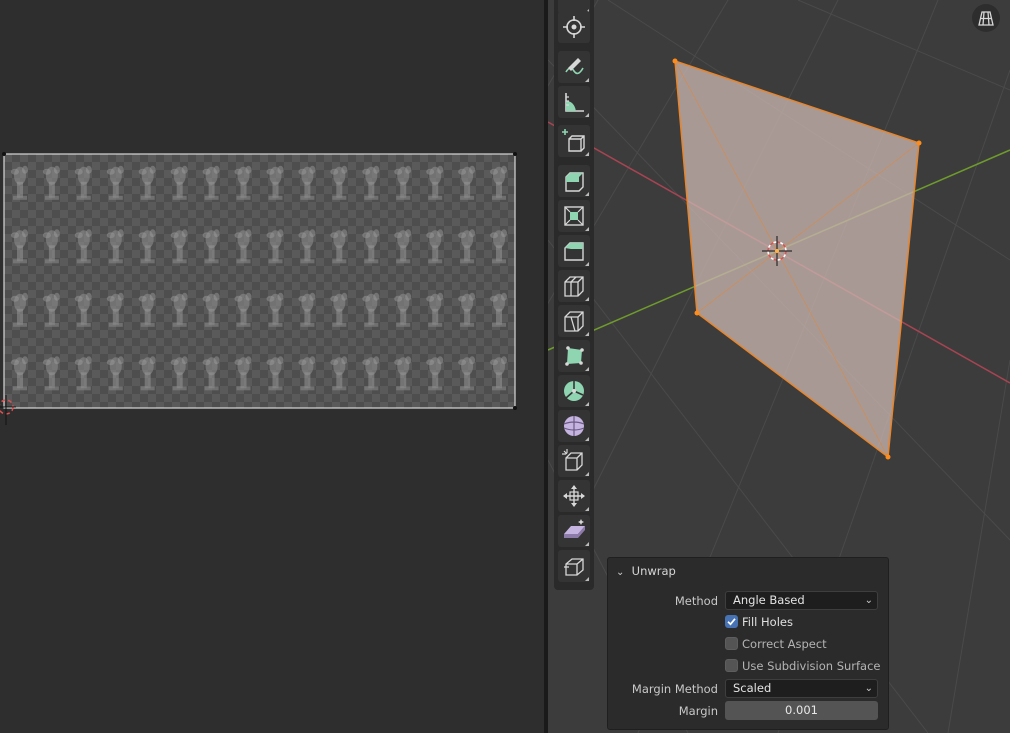  Describe the element at coordinates (696, 601) in the screenshot. I see `method-label: Method` at that location.